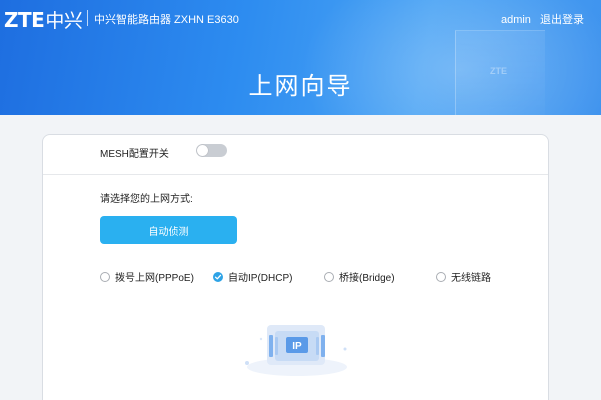 This screenshot has width=601, height=400. Describe the element at coordinates (166, 20) in the screenshot. I see `product-name: 中兴智能路由器 ZXHN E3630` at that location.